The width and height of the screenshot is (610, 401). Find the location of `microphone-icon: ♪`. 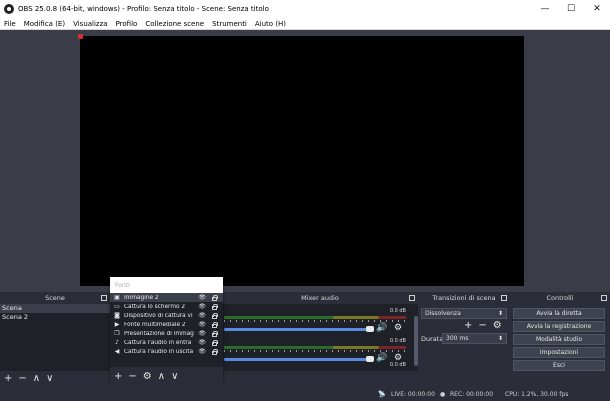

microphone-icon: ♪ is located at coordinates (117, 342).